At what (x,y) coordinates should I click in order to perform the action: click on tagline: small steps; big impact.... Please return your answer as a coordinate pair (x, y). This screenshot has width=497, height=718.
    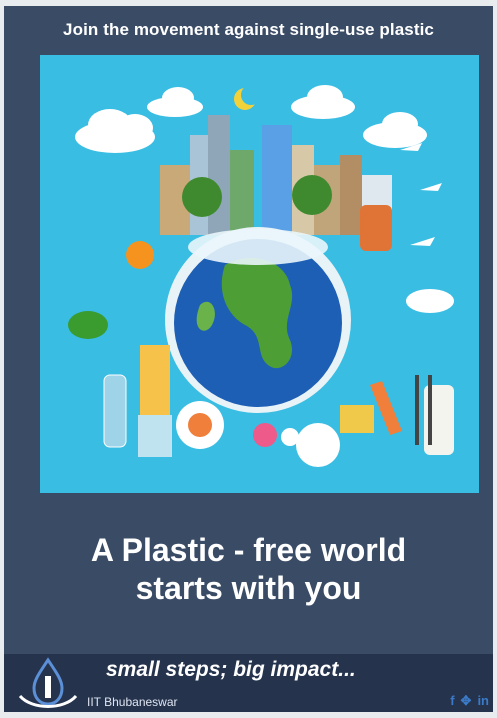
    Looking at the image, I should click on (231, 669).